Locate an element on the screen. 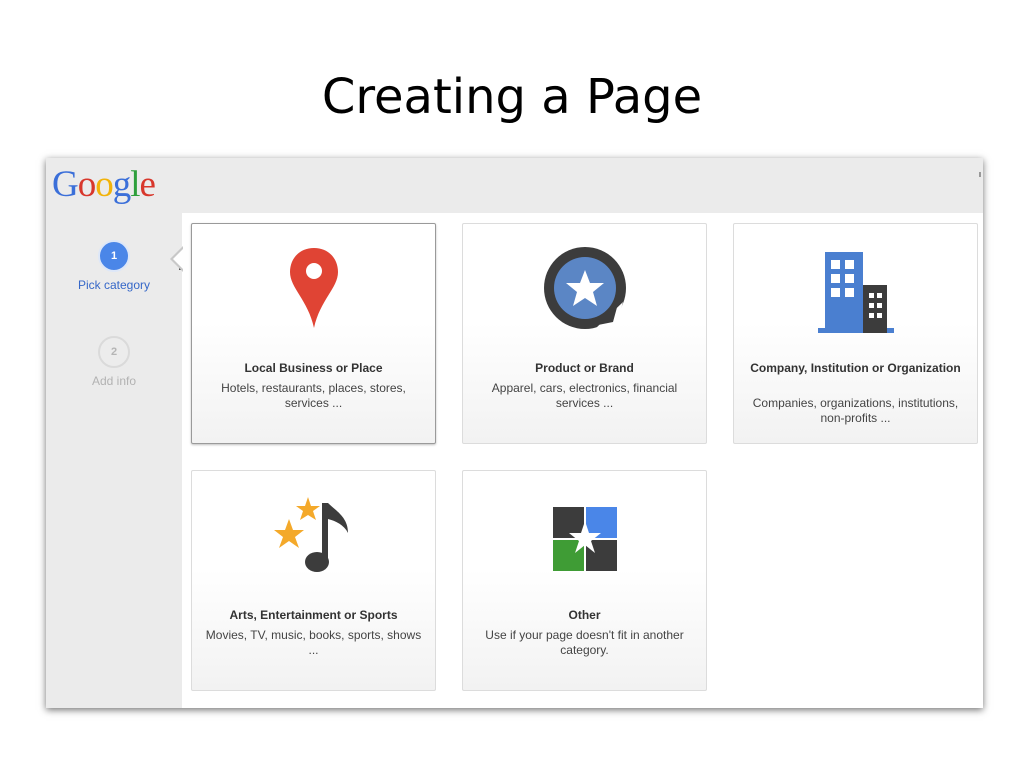  google-logo: Google is located at coordinates (104, 185).